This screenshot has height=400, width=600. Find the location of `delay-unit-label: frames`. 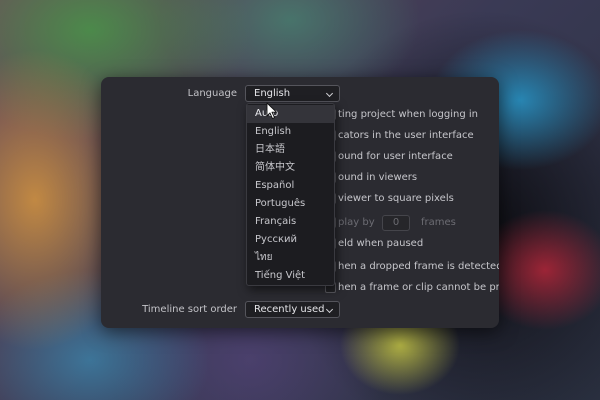

delay-unit-label: frames is located at coordinates (438, 222).